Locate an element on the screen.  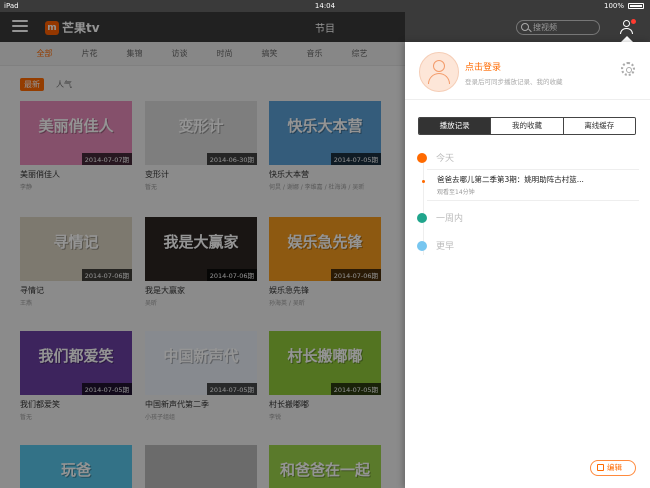
program-card: 玩爸 is located at coordinates (76, 466).